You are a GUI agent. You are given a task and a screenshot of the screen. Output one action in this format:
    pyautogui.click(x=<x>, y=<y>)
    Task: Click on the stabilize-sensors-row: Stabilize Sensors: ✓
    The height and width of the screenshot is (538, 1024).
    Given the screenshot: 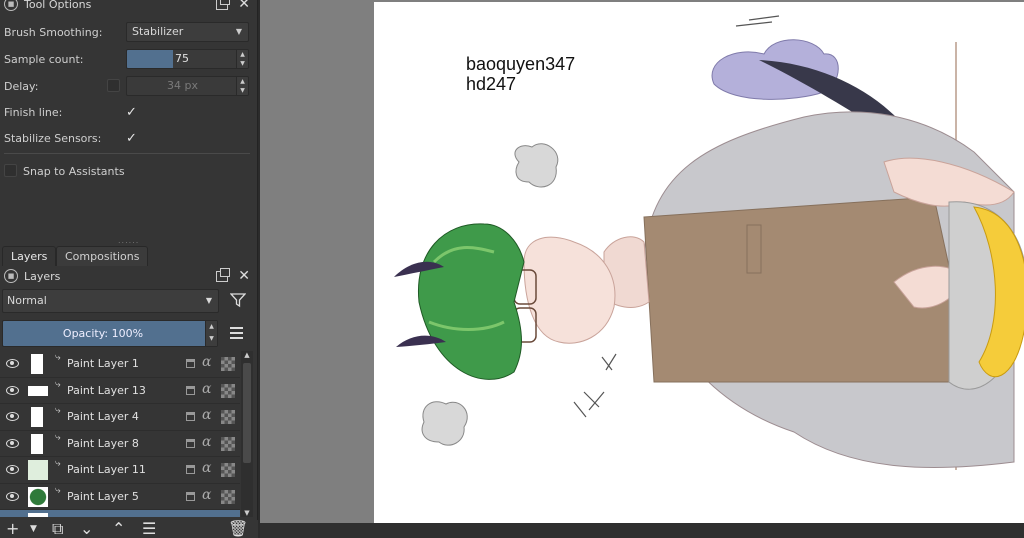 What is the action you would take?
    pyautogui.click(x=129, y=138)
    